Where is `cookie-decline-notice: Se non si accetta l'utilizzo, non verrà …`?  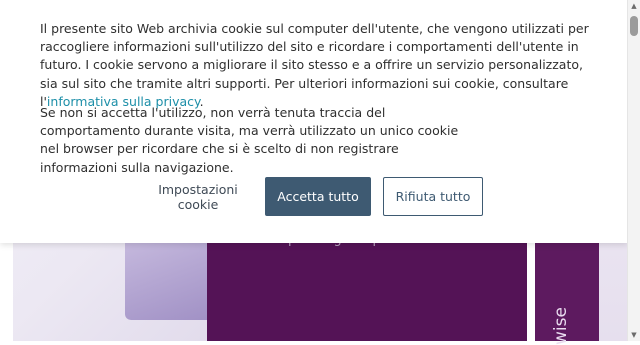
cookie-decline-notice: Se non si accetta l'utilizzo, non verrà … is located at coordinates (249, 140).